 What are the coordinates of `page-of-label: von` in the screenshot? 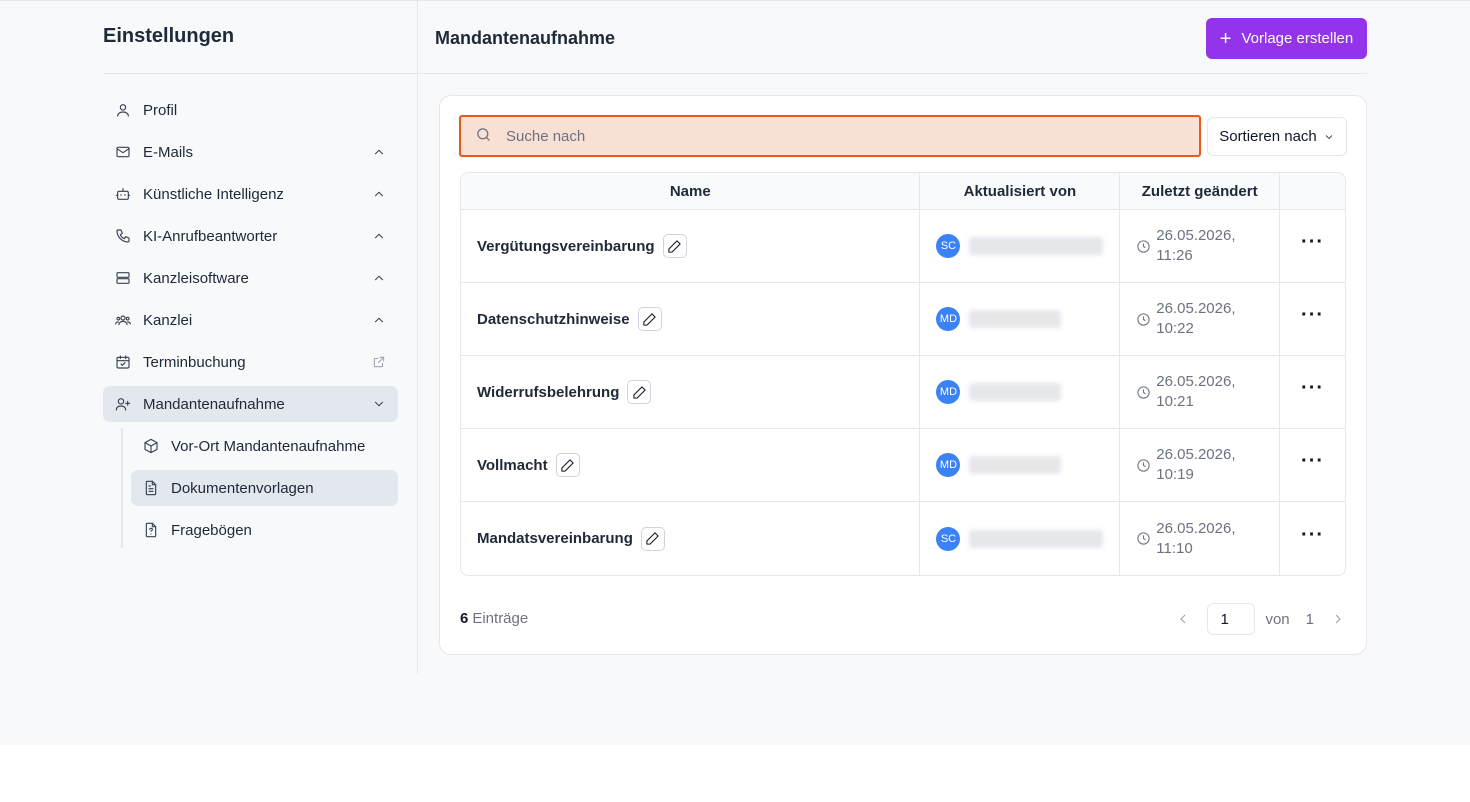 It's located at (1277, 619).